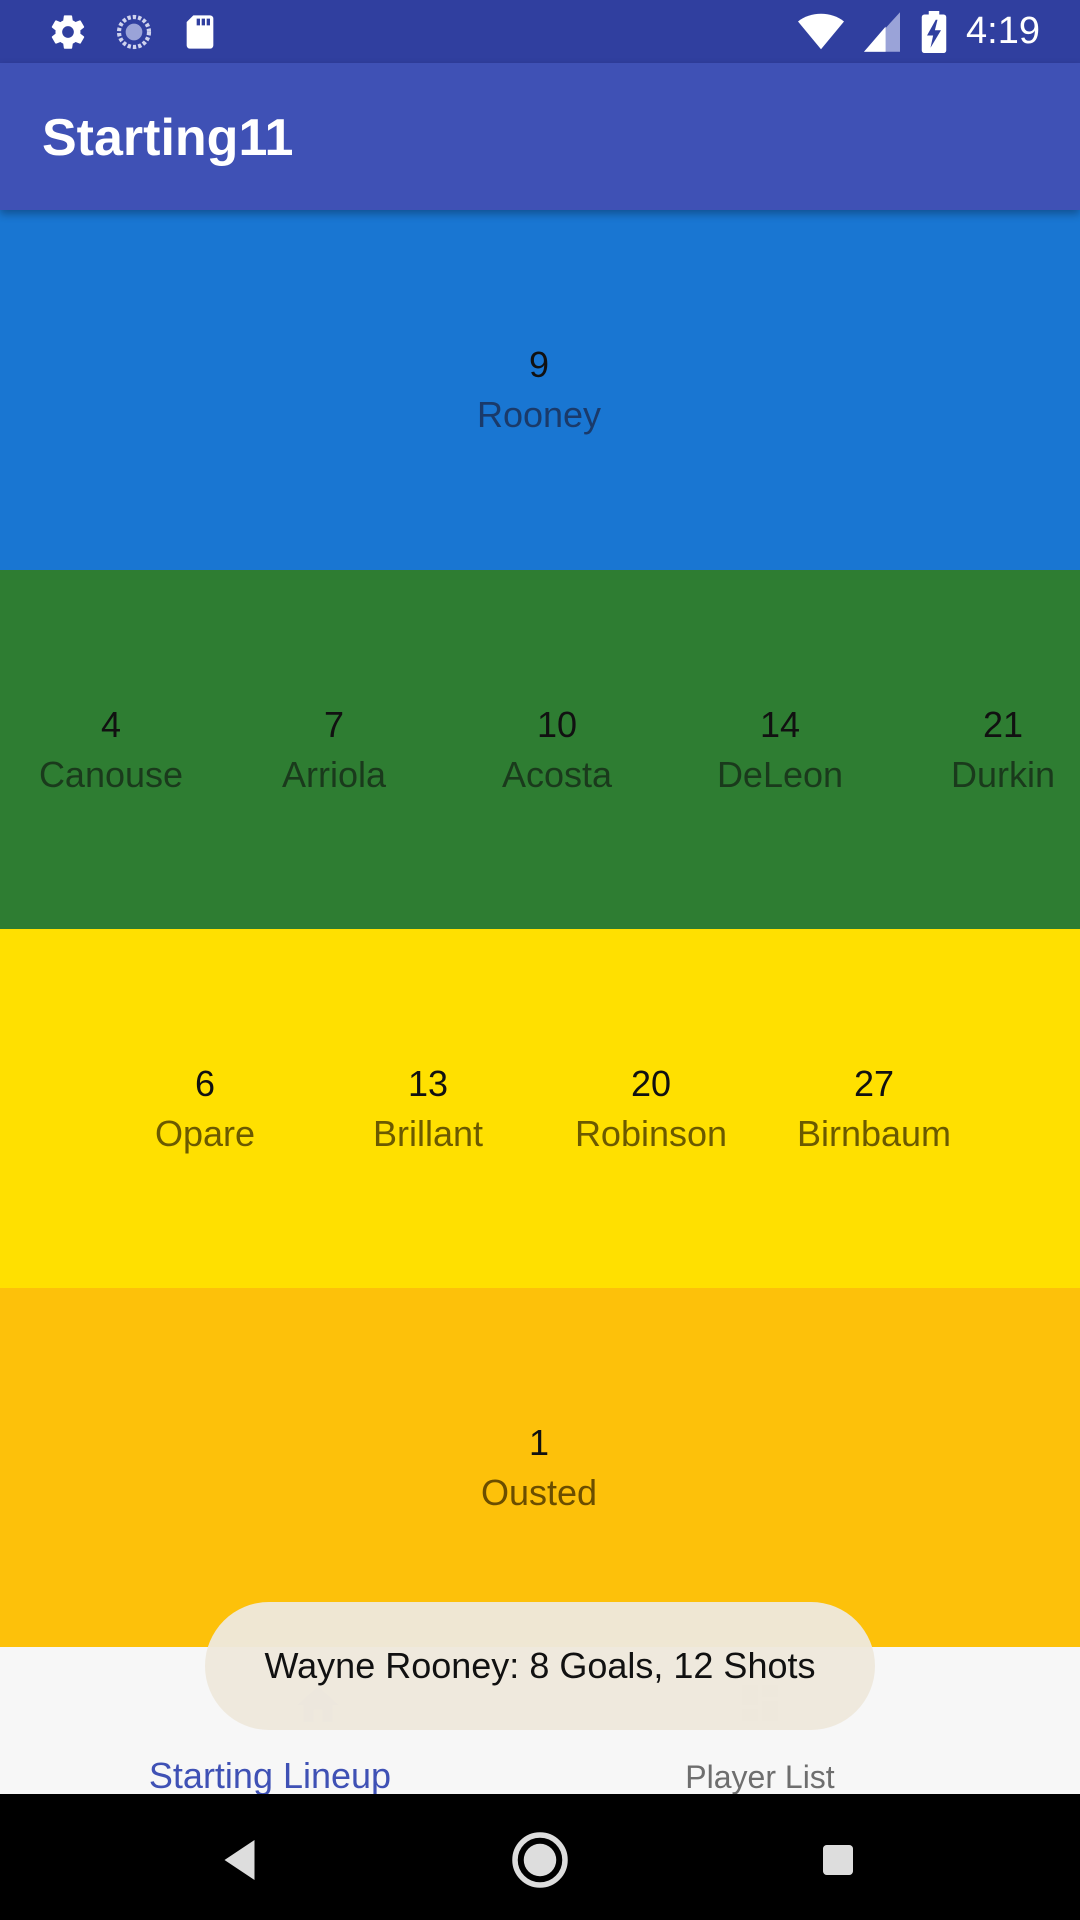 This screenshot has width=1080, height=1920. I want to click on player-card: 4 Canouse, so click(111, 753).